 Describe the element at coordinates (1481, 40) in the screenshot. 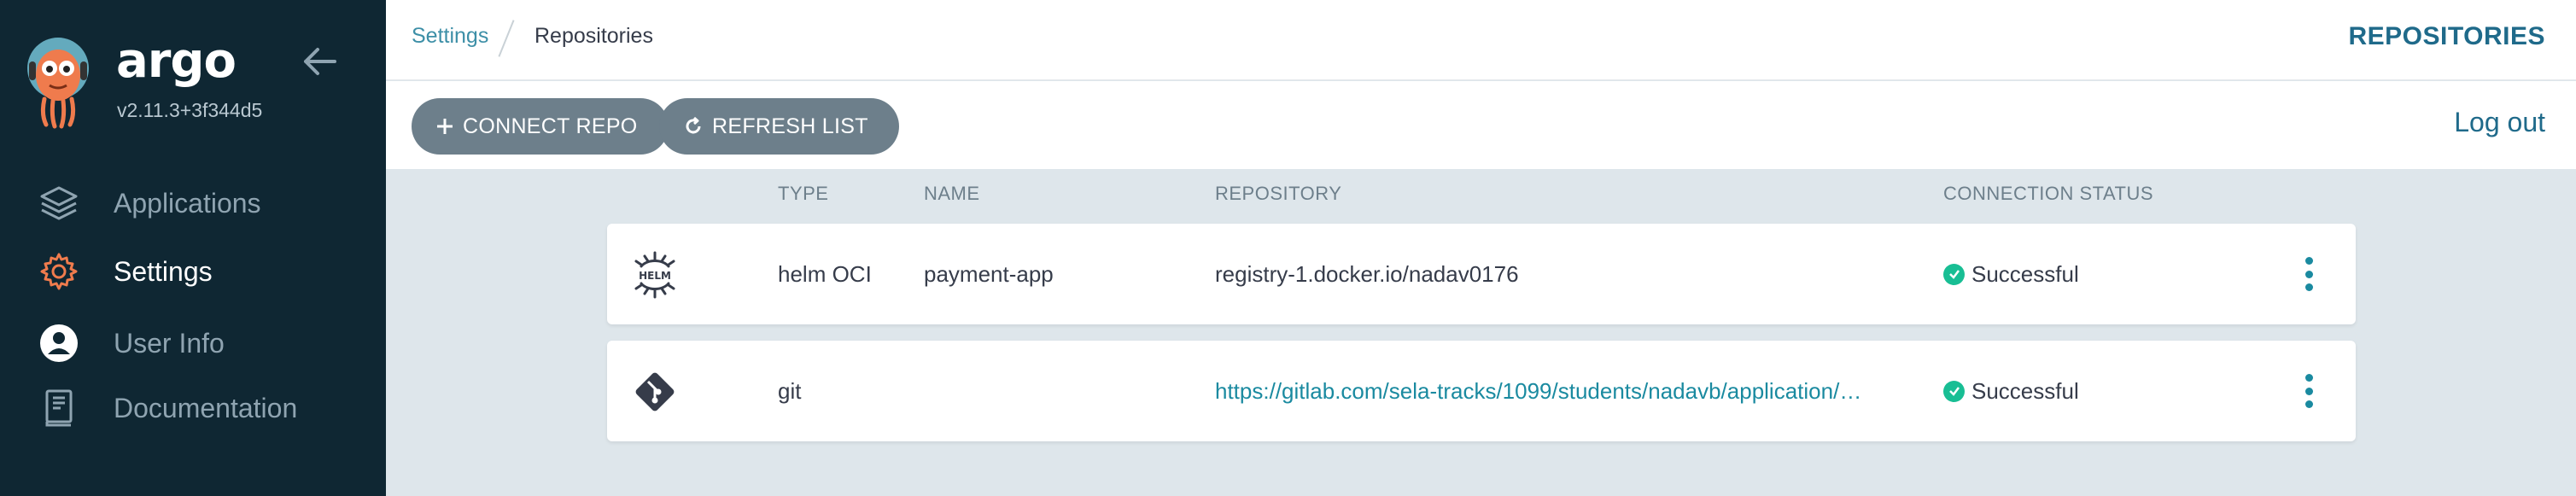

I see `top-bar: Settings Repositories REPOSITORIES` at that location.